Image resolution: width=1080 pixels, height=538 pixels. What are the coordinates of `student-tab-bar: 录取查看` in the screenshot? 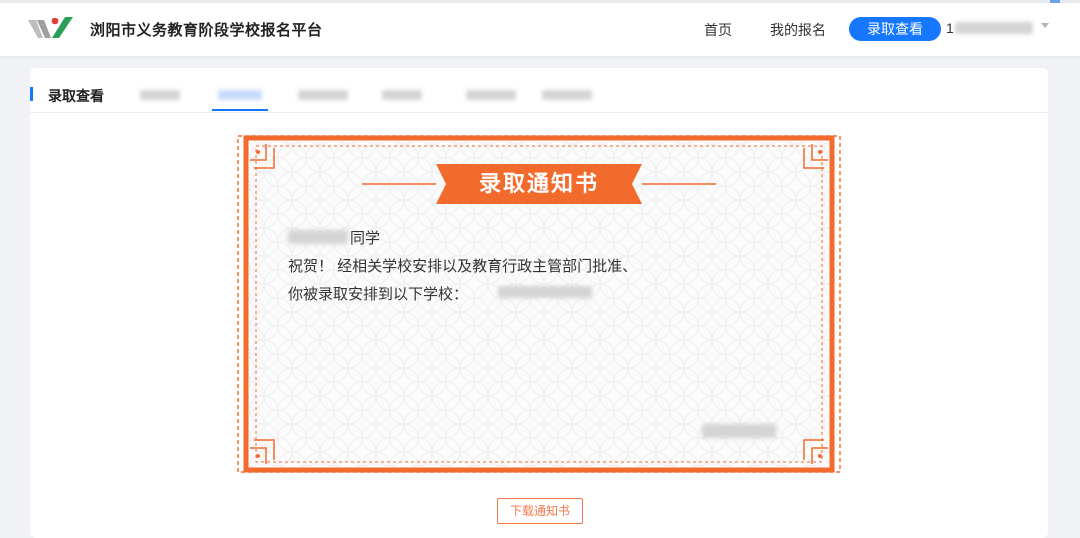 It's located at (539, 90).